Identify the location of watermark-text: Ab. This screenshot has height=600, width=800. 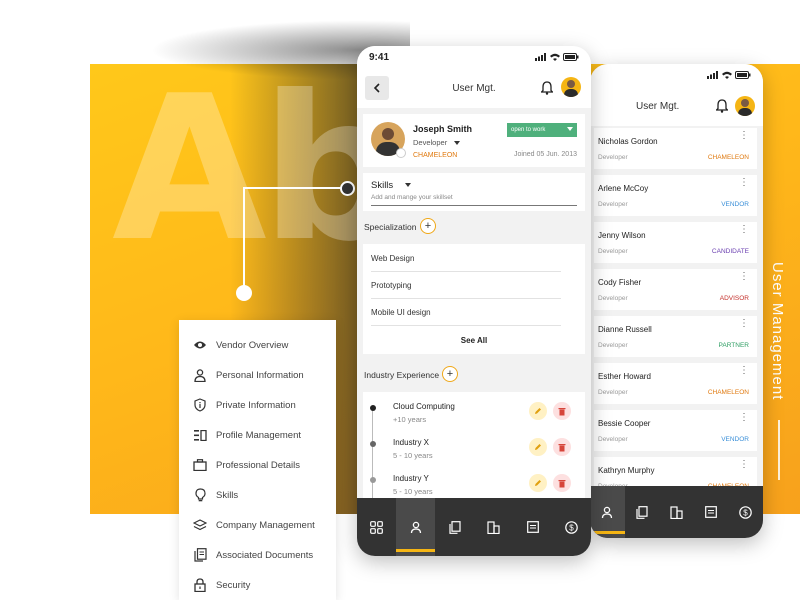
(258, 169).